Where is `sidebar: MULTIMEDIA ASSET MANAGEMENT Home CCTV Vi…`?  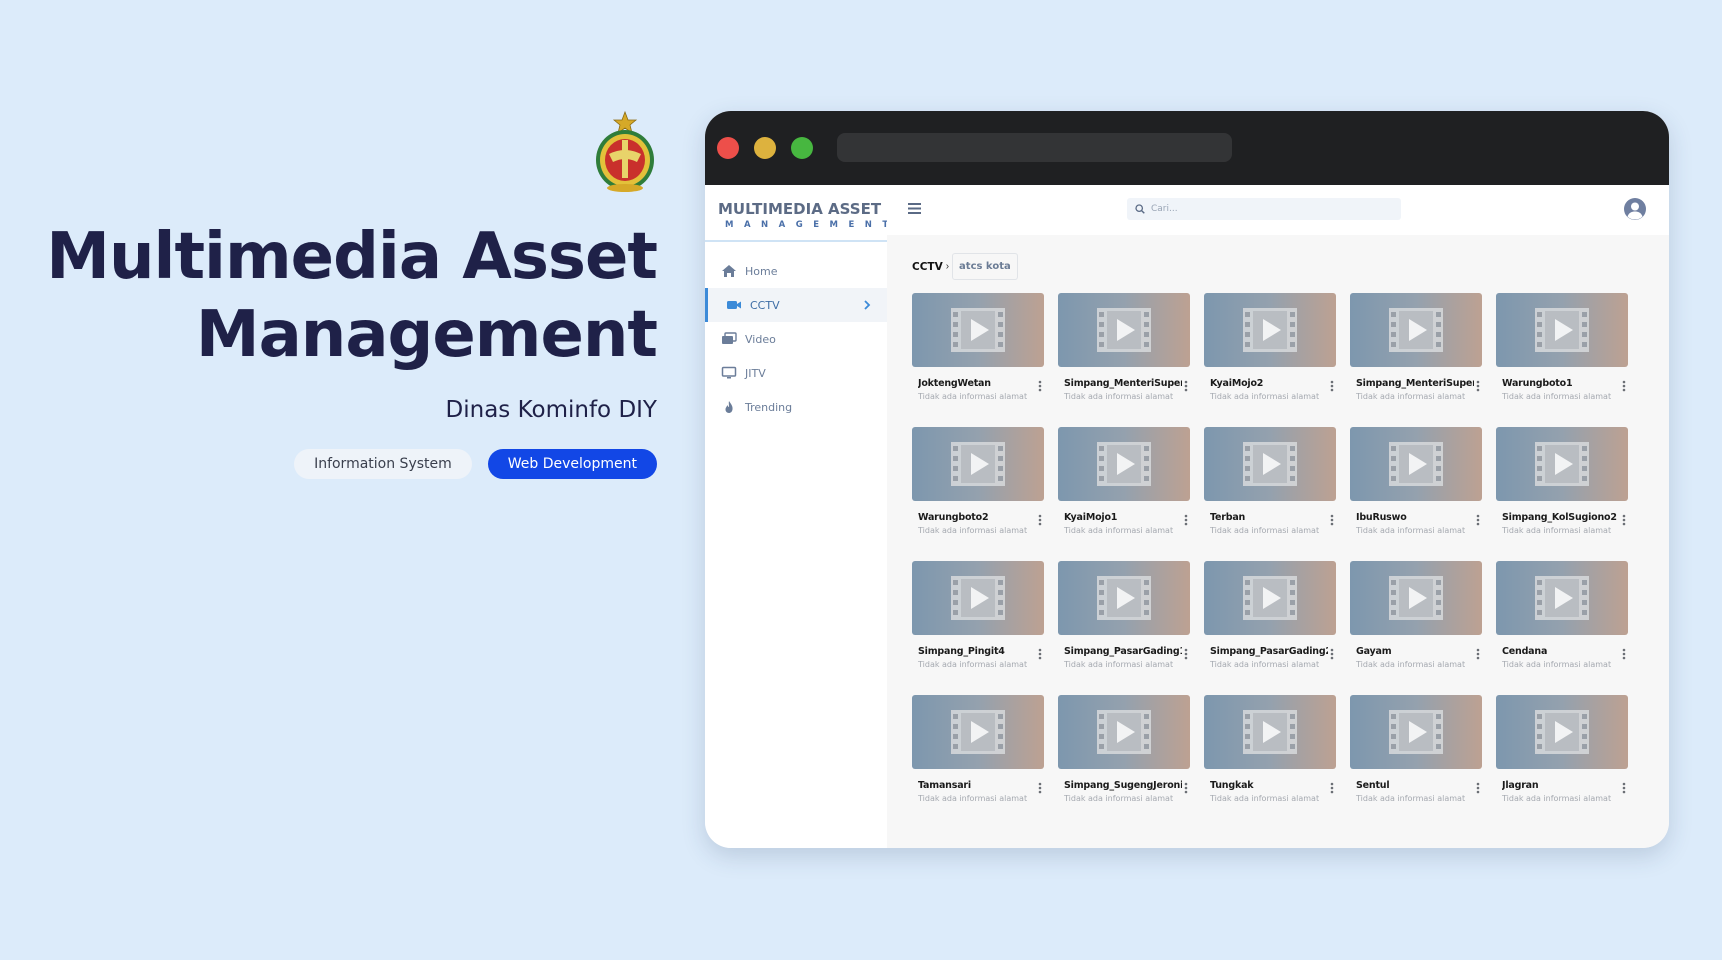 sidebar: MULTIMEDIA ASSET MANAGEMENT Home CCTV Vi… is located at coordinates (796, 516).